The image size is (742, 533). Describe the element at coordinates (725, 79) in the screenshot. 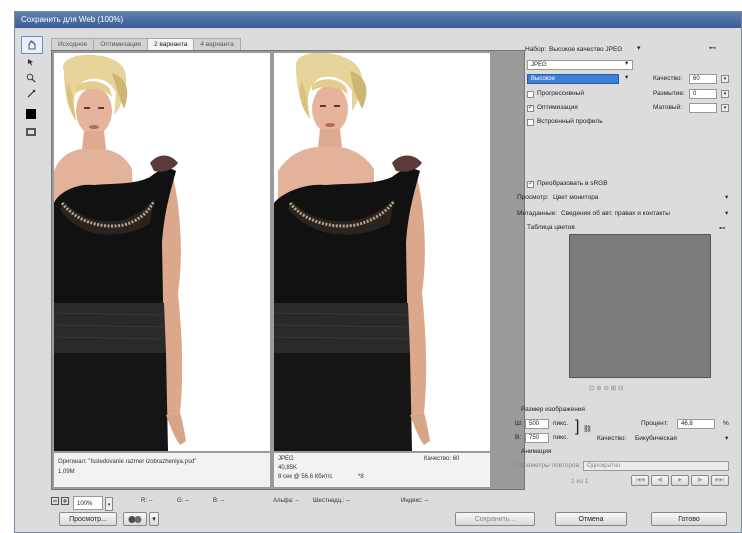

I see `quality-stepper-icon: ▾` at that location.